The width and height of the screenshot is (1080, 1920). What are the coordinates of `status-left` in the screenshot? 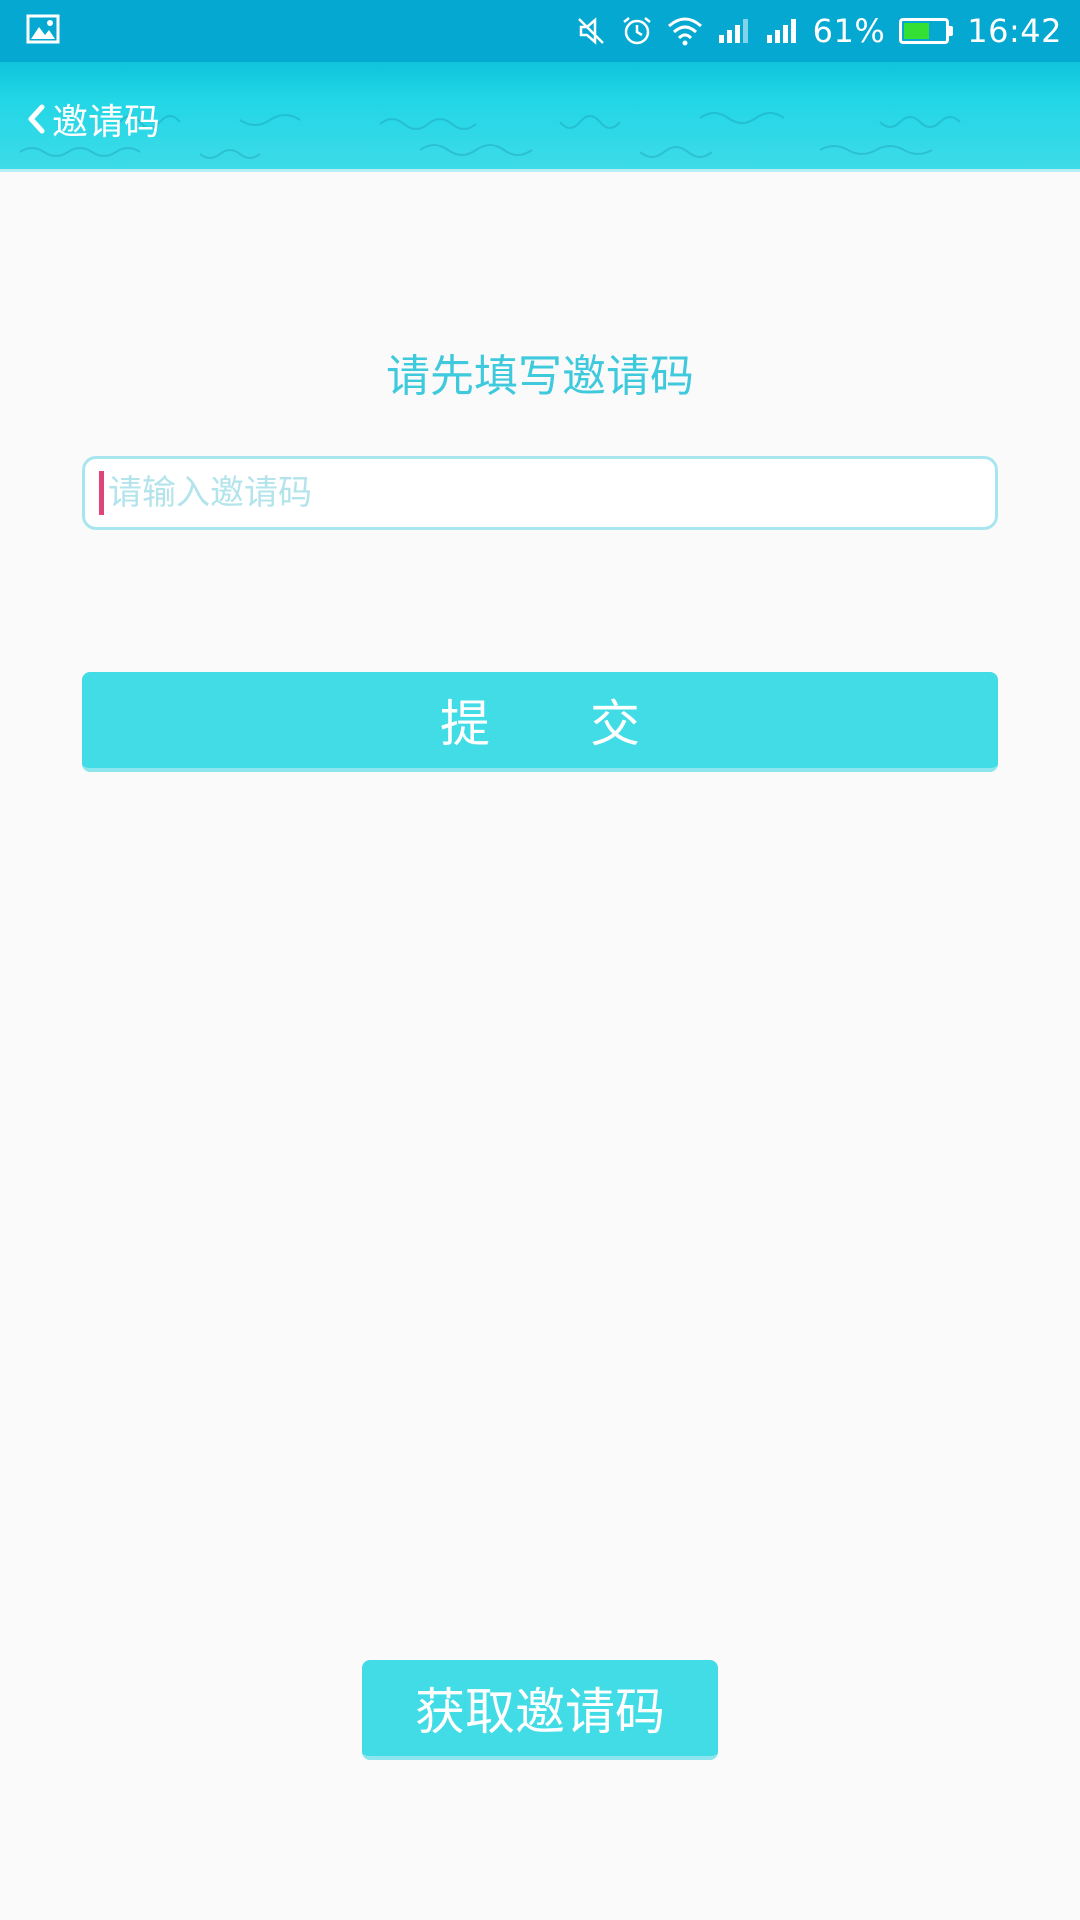 It's located at (43, 31).